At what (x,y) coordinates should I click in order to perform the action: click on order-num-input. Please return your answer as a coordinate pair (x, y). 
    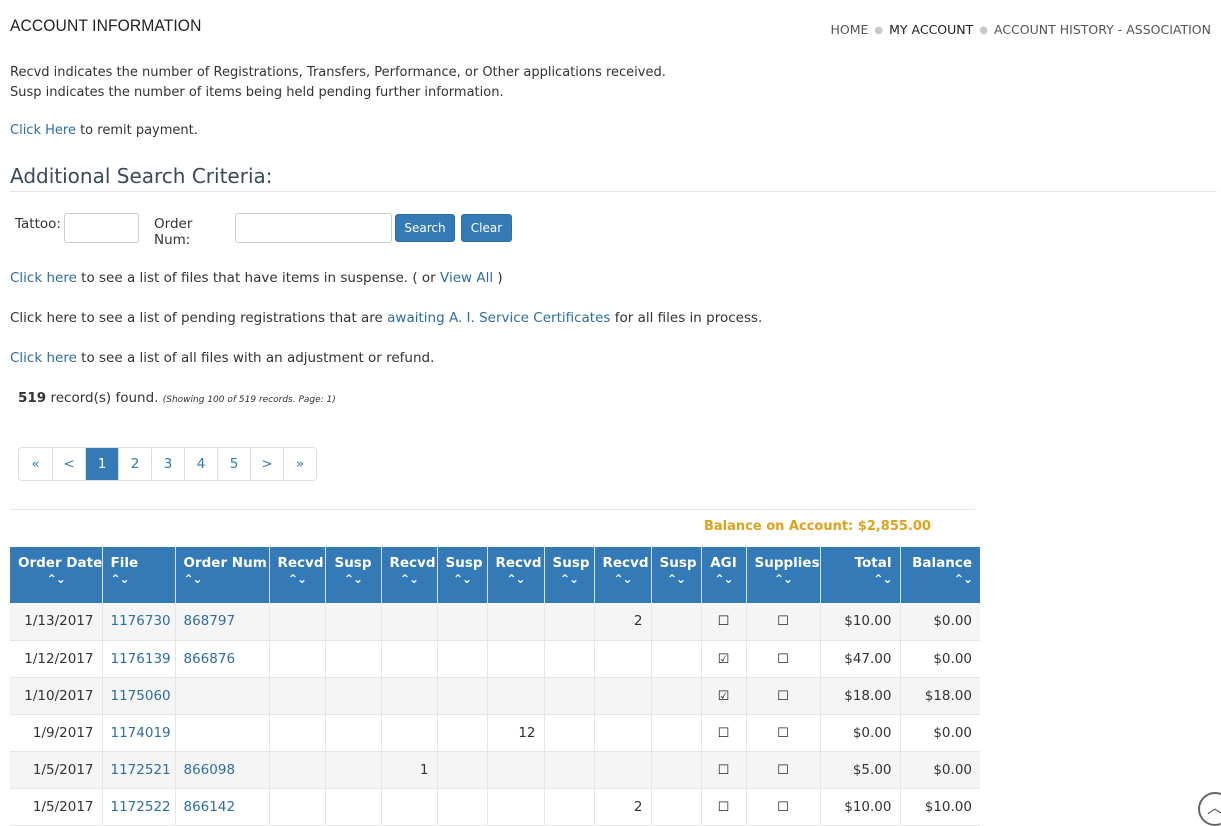
    Looking at the image, I should click on (313, 228).